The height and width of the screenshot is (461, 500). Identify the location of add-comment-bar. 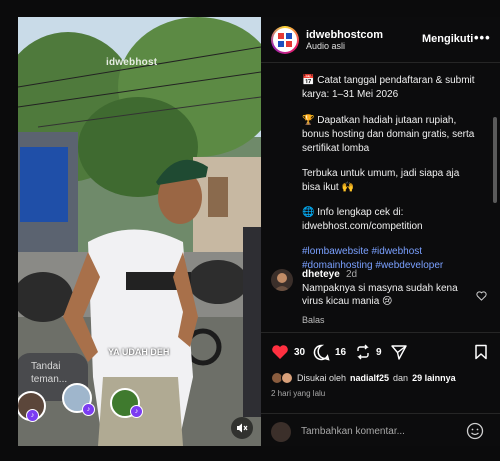
(380, 430).